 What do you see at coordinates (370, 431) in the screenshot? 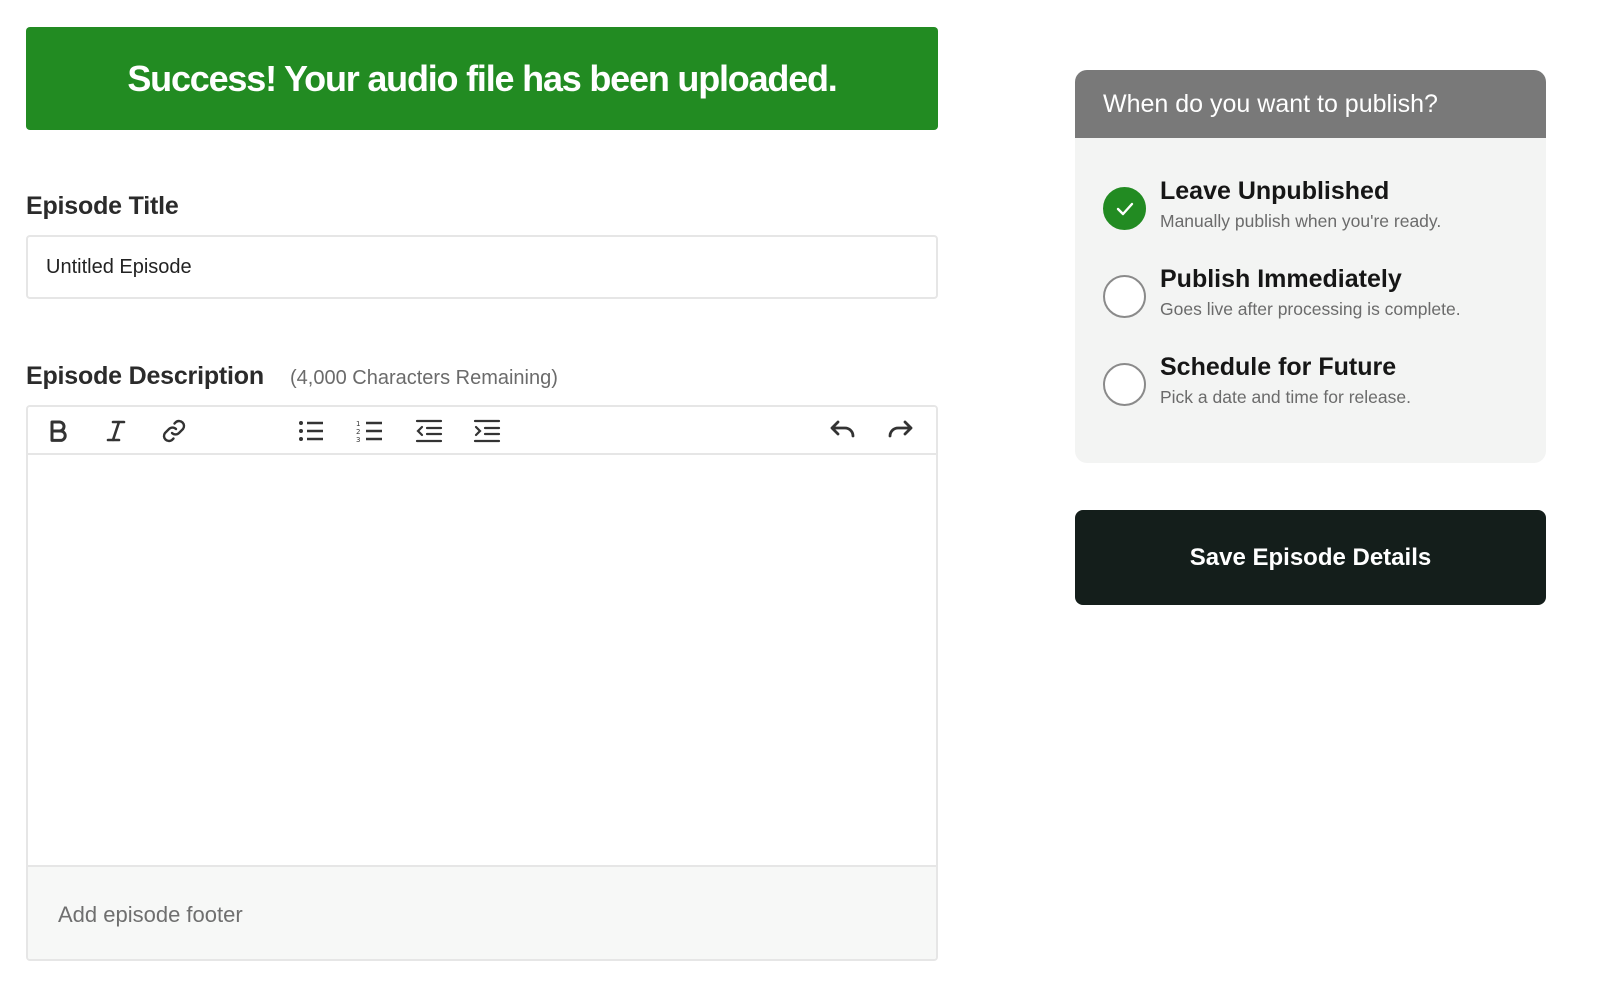
I see `numbered-list-icon: 123` at bounding box center [370, 431].